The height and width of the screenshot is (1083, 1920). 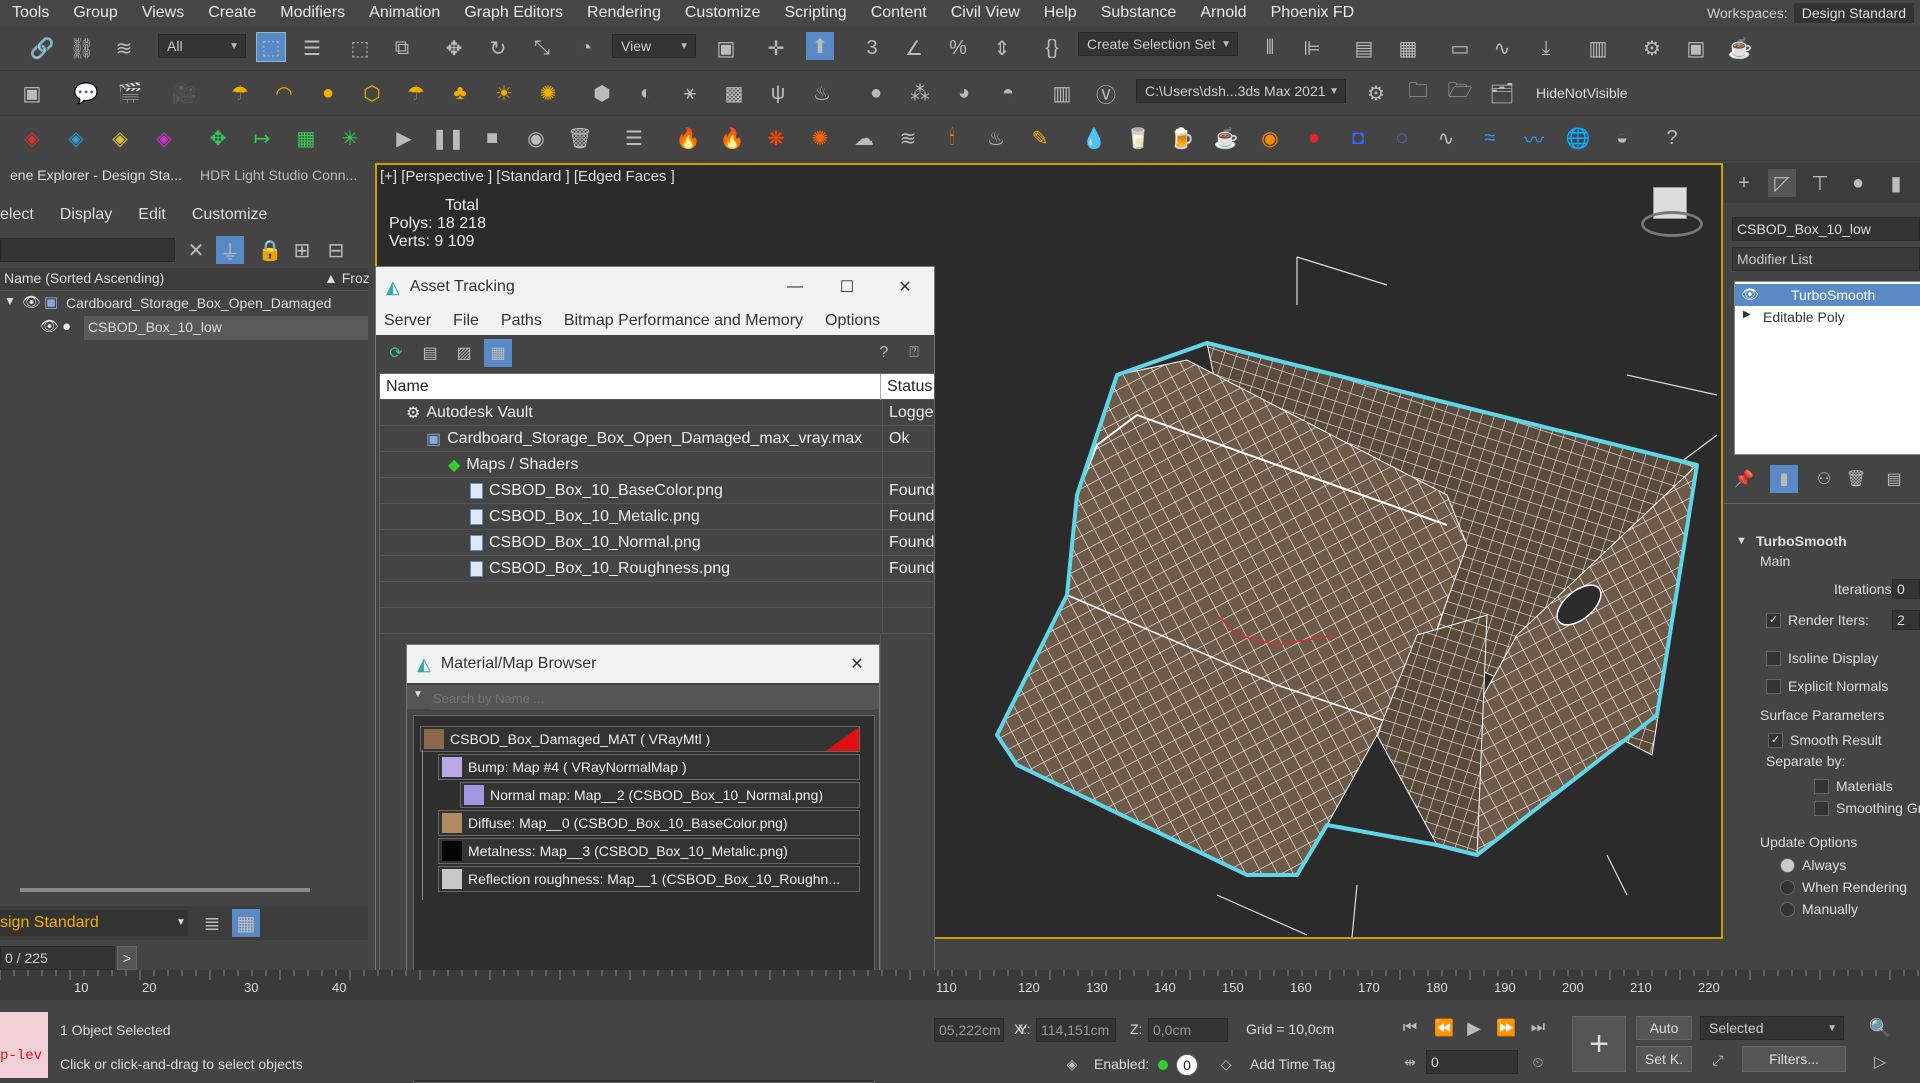 What do you see at coordinates (1358, 138) in the screenshot?
I see `bottle-icon: ◘` at bounding box center [1358, 138].